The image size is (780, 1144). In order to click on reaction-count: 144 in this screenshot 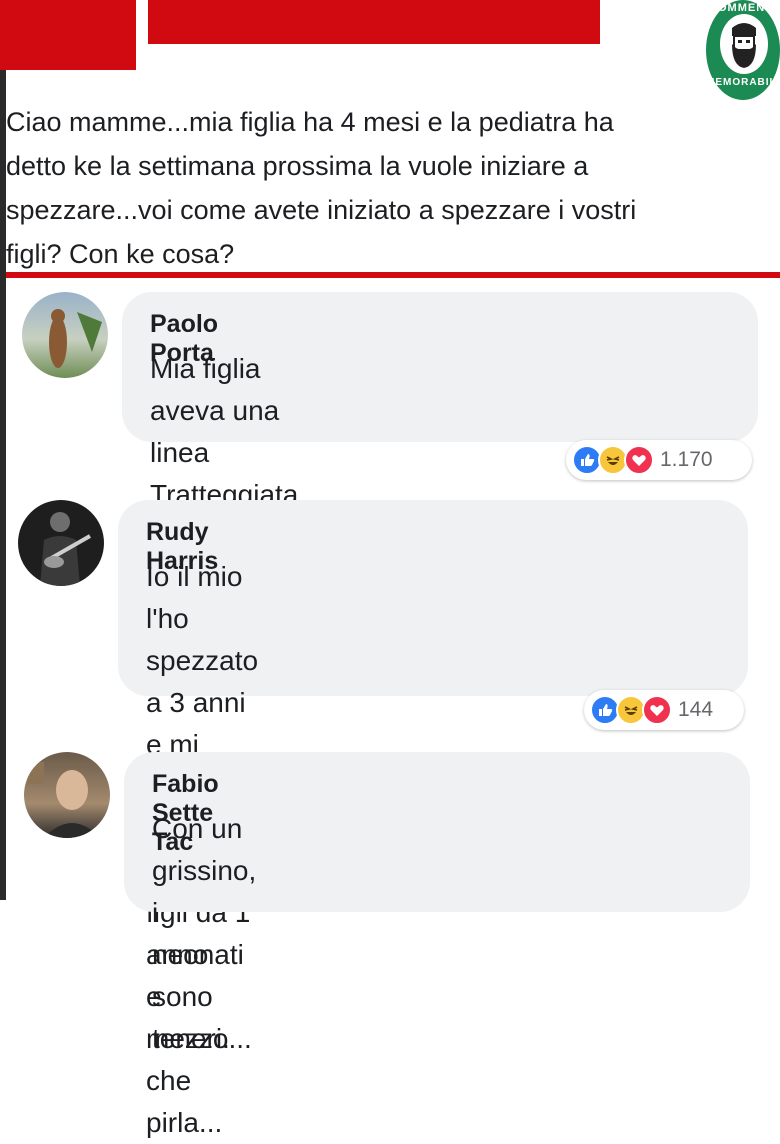, I will do `click(696, 709)`.